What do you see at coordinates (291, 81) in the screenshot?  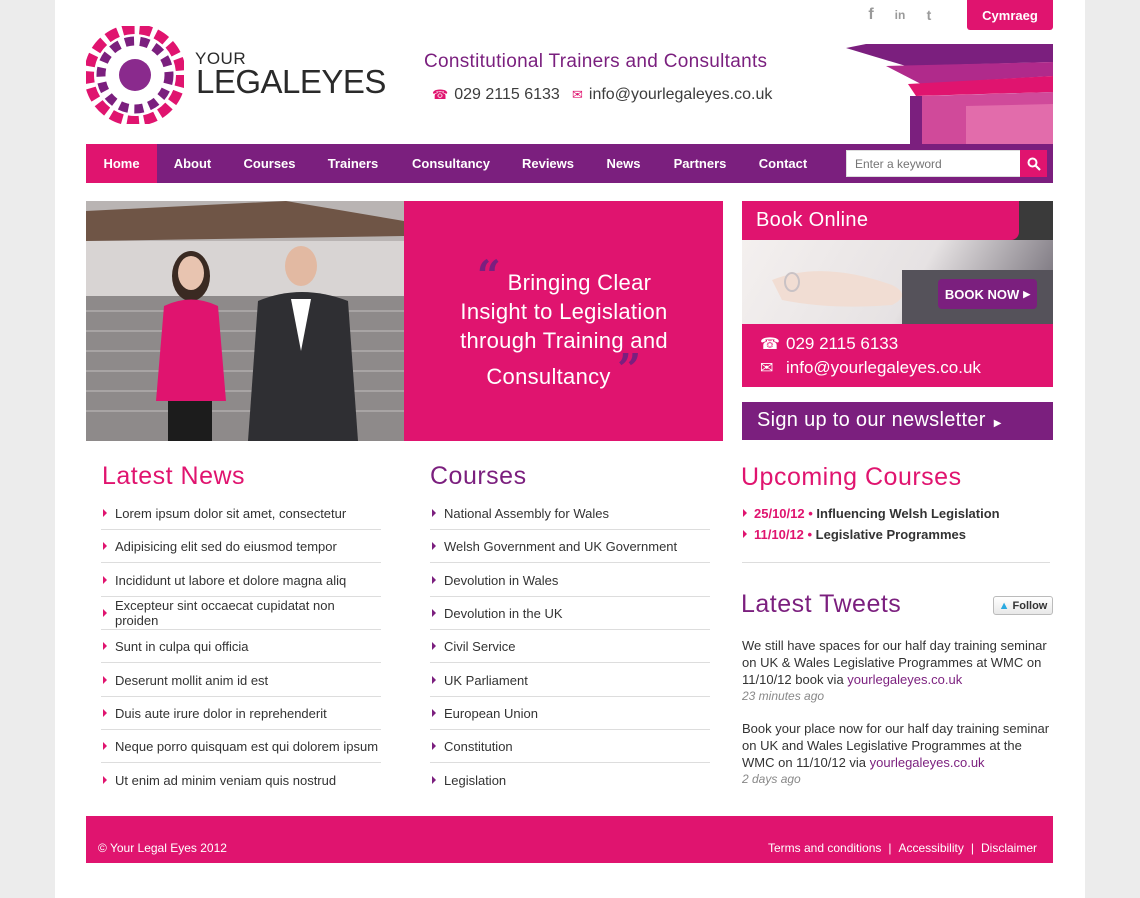 I see `logo-text-main: LEGALEYES` at bounding box center [291, 81].